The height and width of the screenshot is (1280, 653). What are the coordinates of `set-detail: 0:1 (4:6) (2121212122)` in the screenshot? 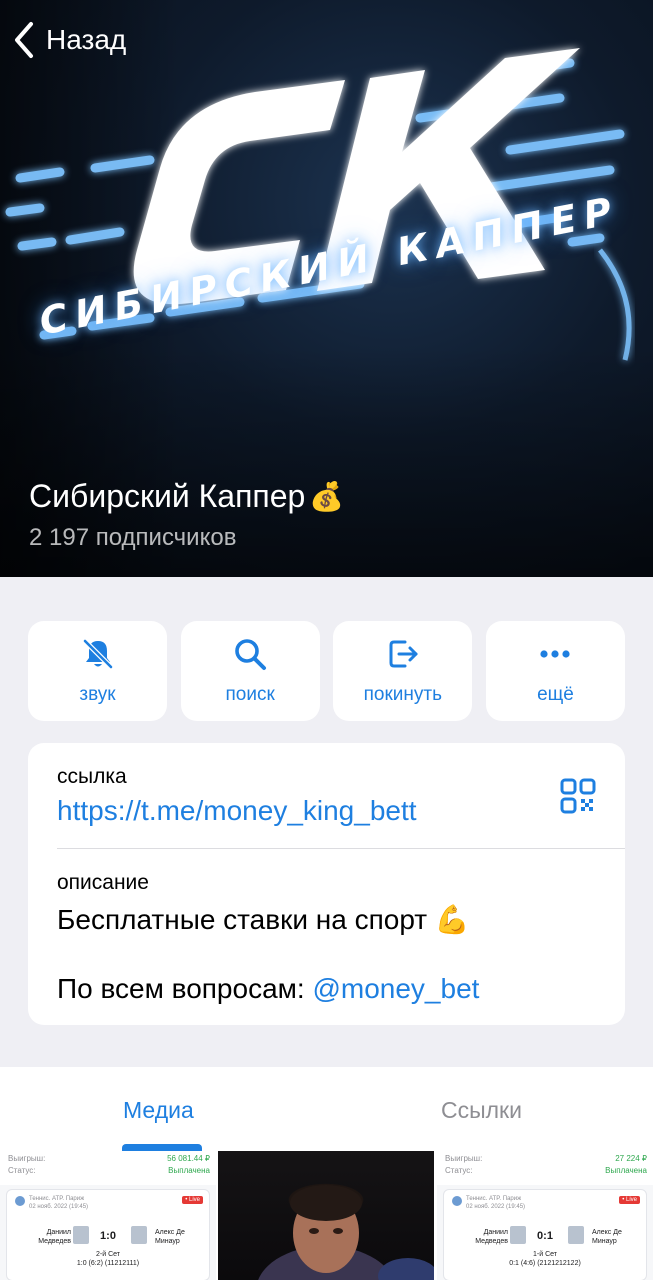 It's located at (545, 1263).